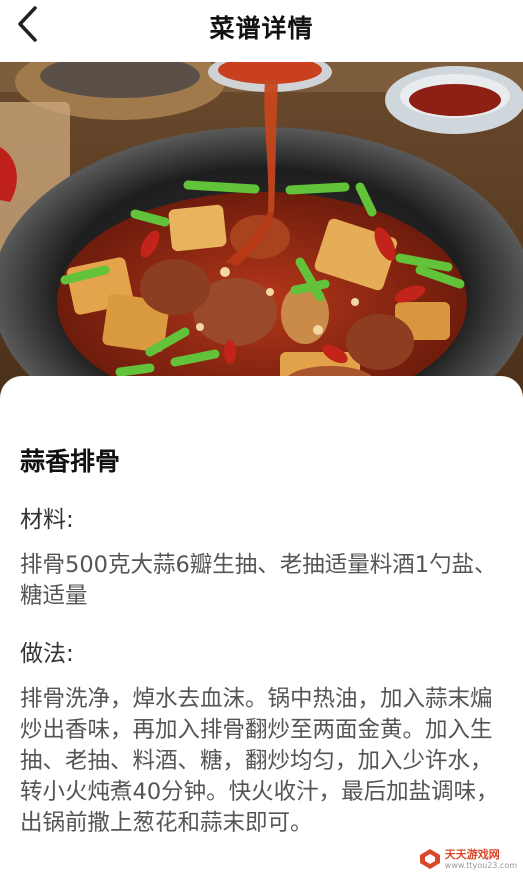  Describe the element at coordinates (429, 859) in the screenshot. I see `game-logo-icon` at that location.